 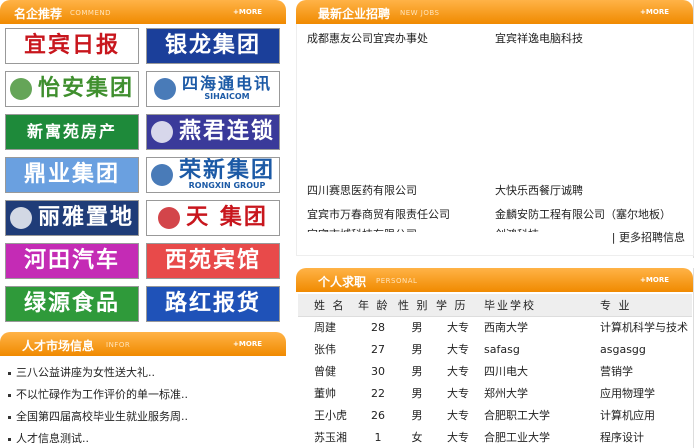 What do you see at coordinates (161, 132) in the screenshot?
I see `yanjun-logo-icon` at bounding box center [161, 132].